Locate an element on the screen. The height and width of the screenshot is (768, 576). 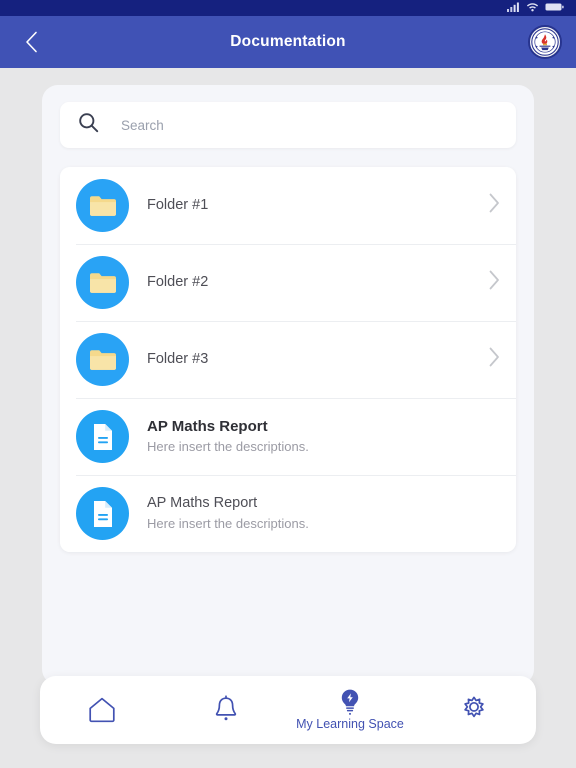
list-item: Folder #2 is located at coordinates (288, 282).